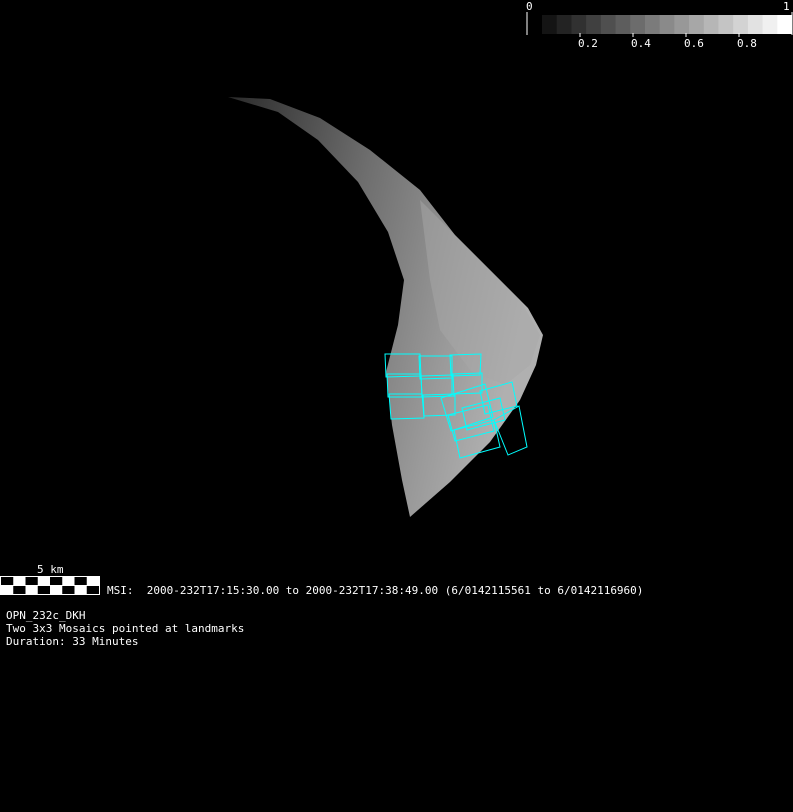  What do you see at coordinates (529, 6) in the screenshot?
I see `colorbar-min-label: 0` at bounding box center [529, 6].